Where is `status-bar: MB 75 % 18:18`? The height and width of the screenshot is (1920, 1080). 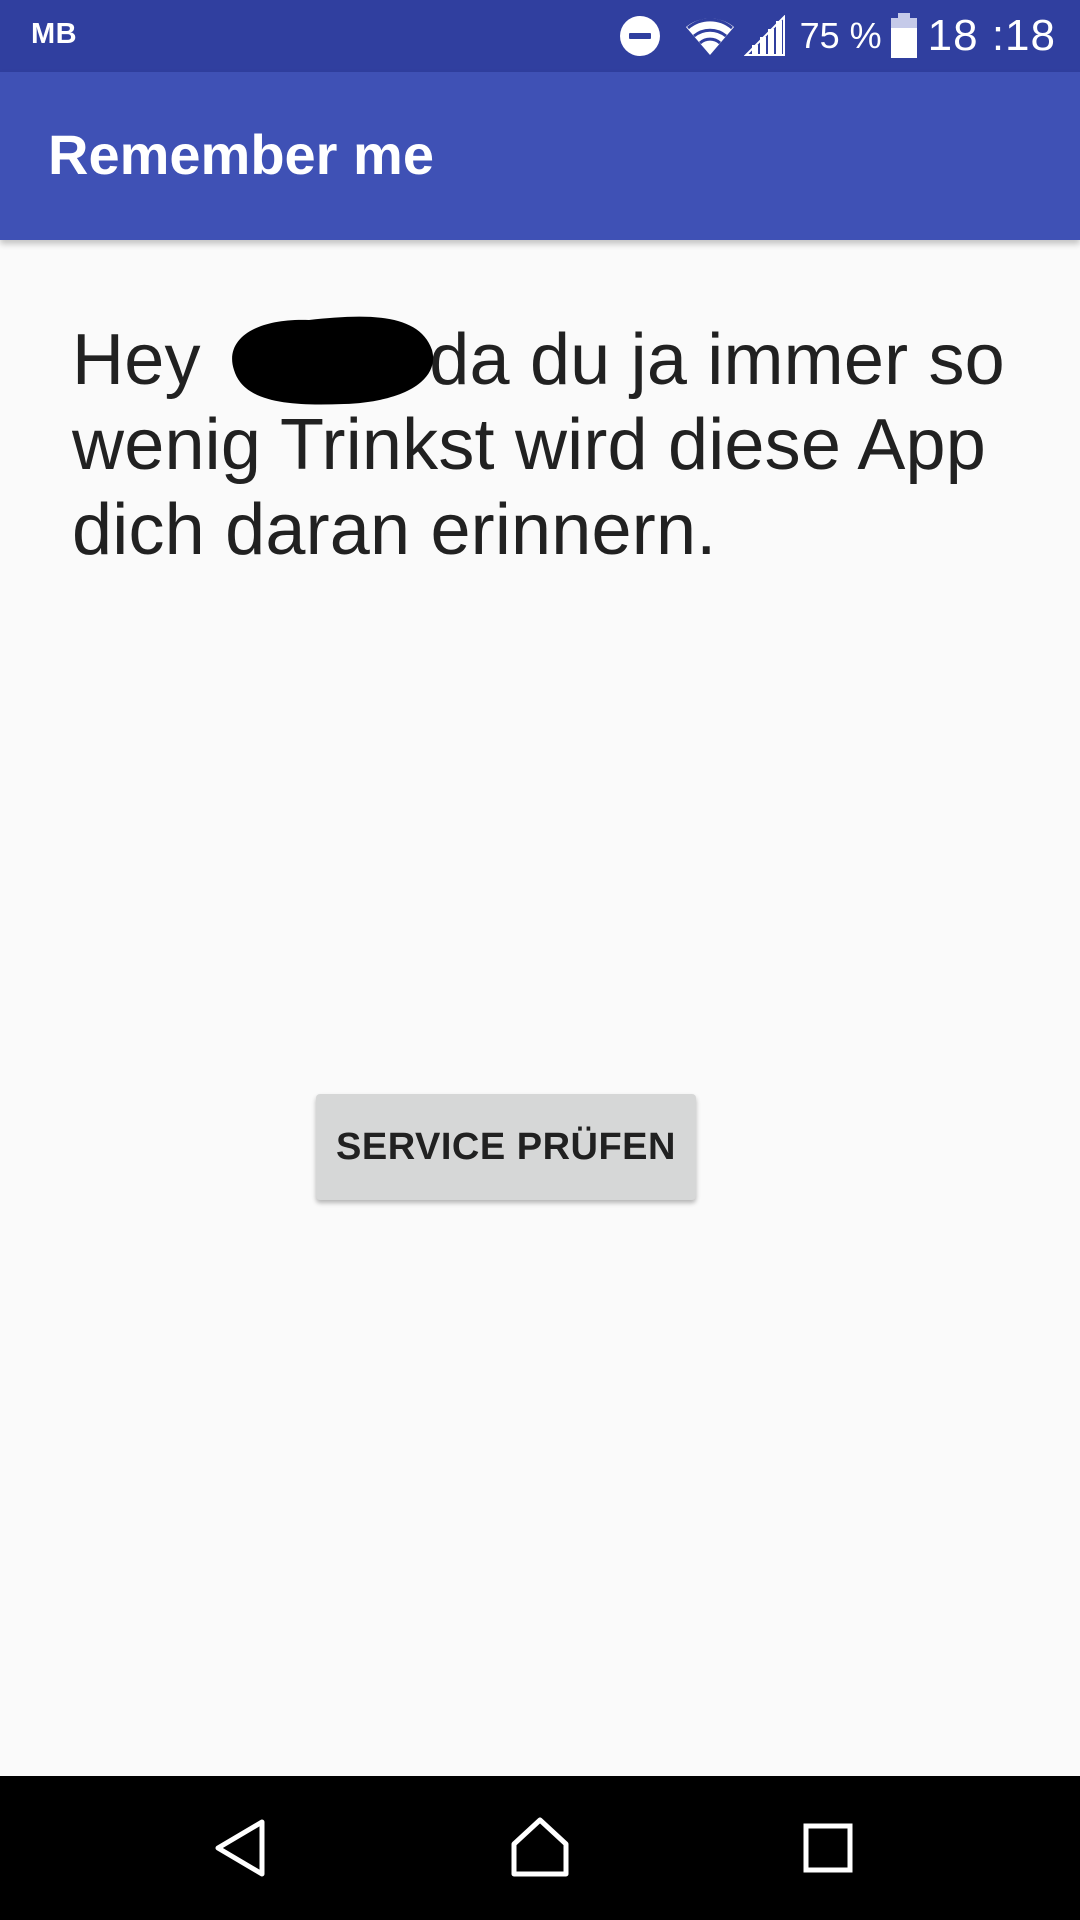
status-bar: MB 75 % 18:18 is located at coordinates (540, 36).